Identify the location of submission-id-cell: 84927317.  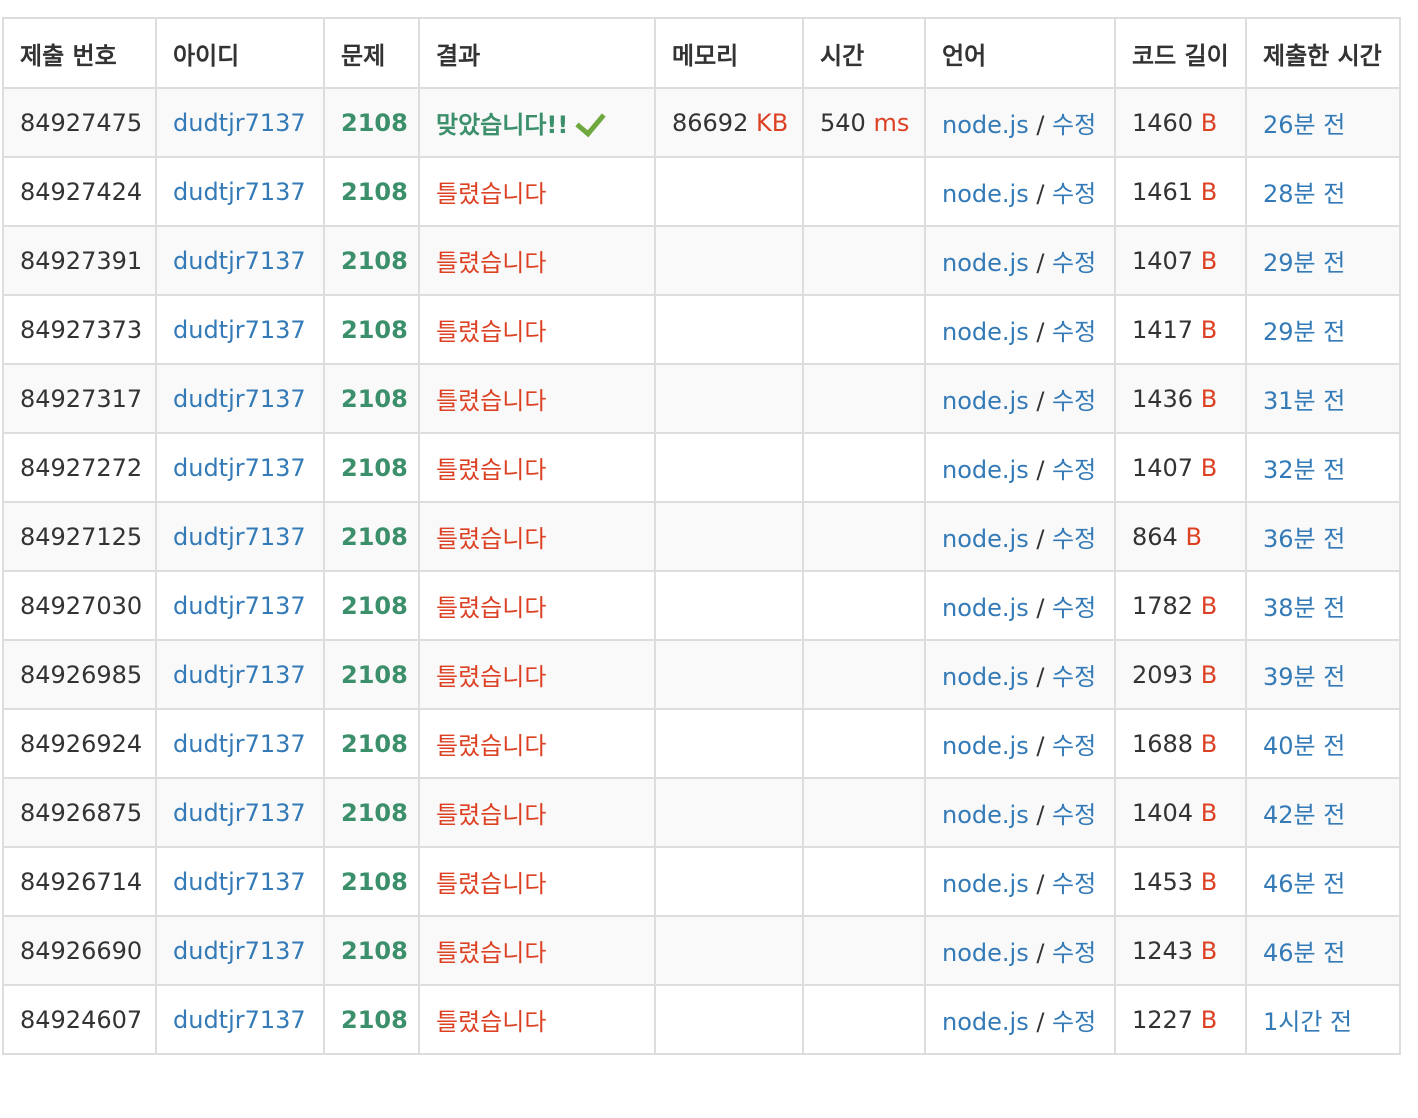
(79, 398).